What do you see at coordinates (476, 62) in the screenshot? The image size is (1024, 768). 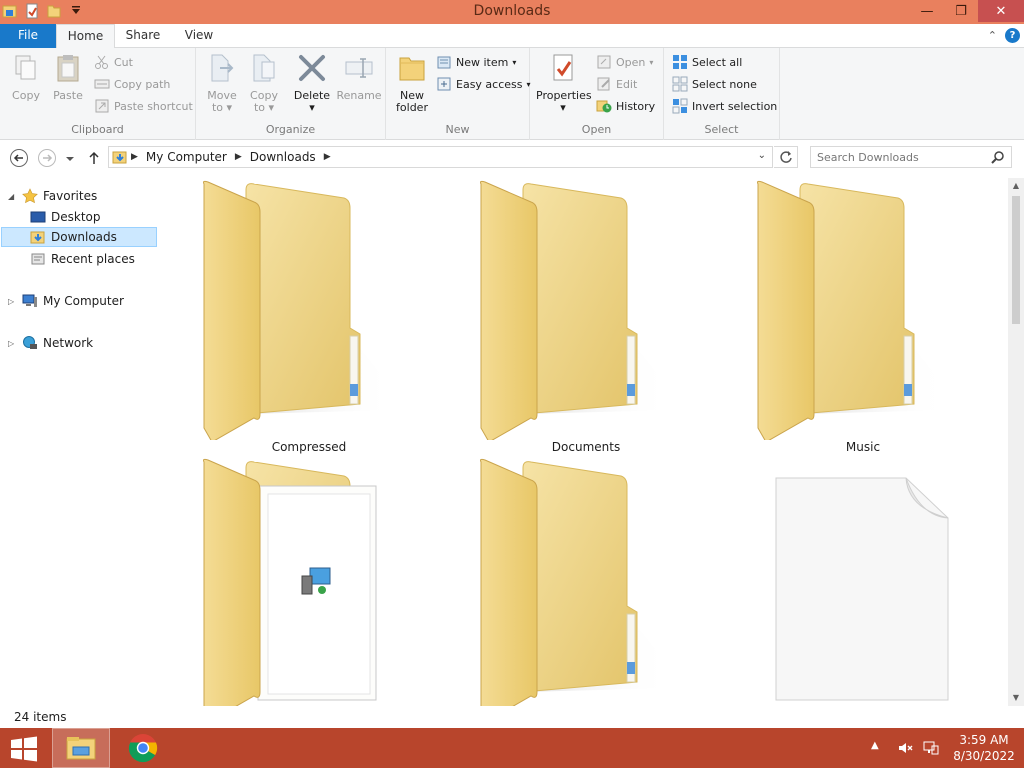 I see `new-item-button: New item ▾` at bounding box center [476, 62].